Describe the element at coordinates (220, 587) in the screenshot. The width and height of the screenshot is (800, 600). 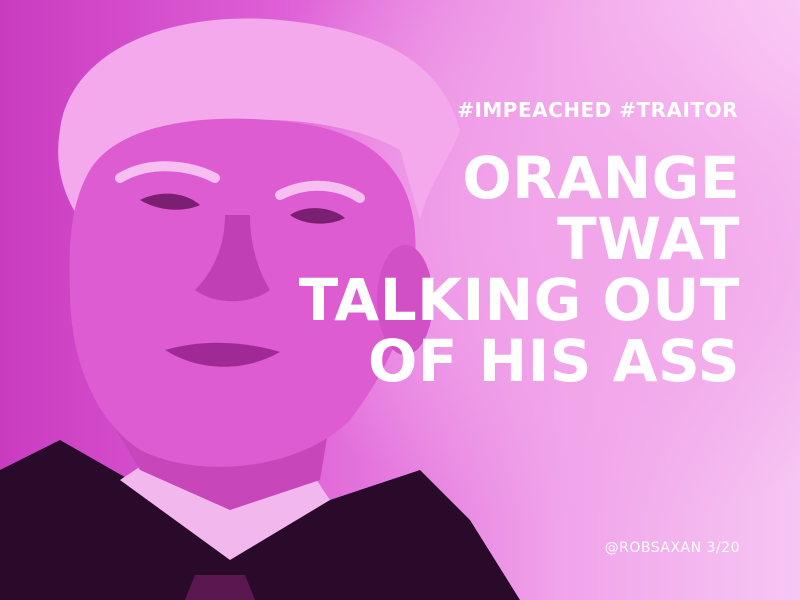
I see `tie-shape` at that location.